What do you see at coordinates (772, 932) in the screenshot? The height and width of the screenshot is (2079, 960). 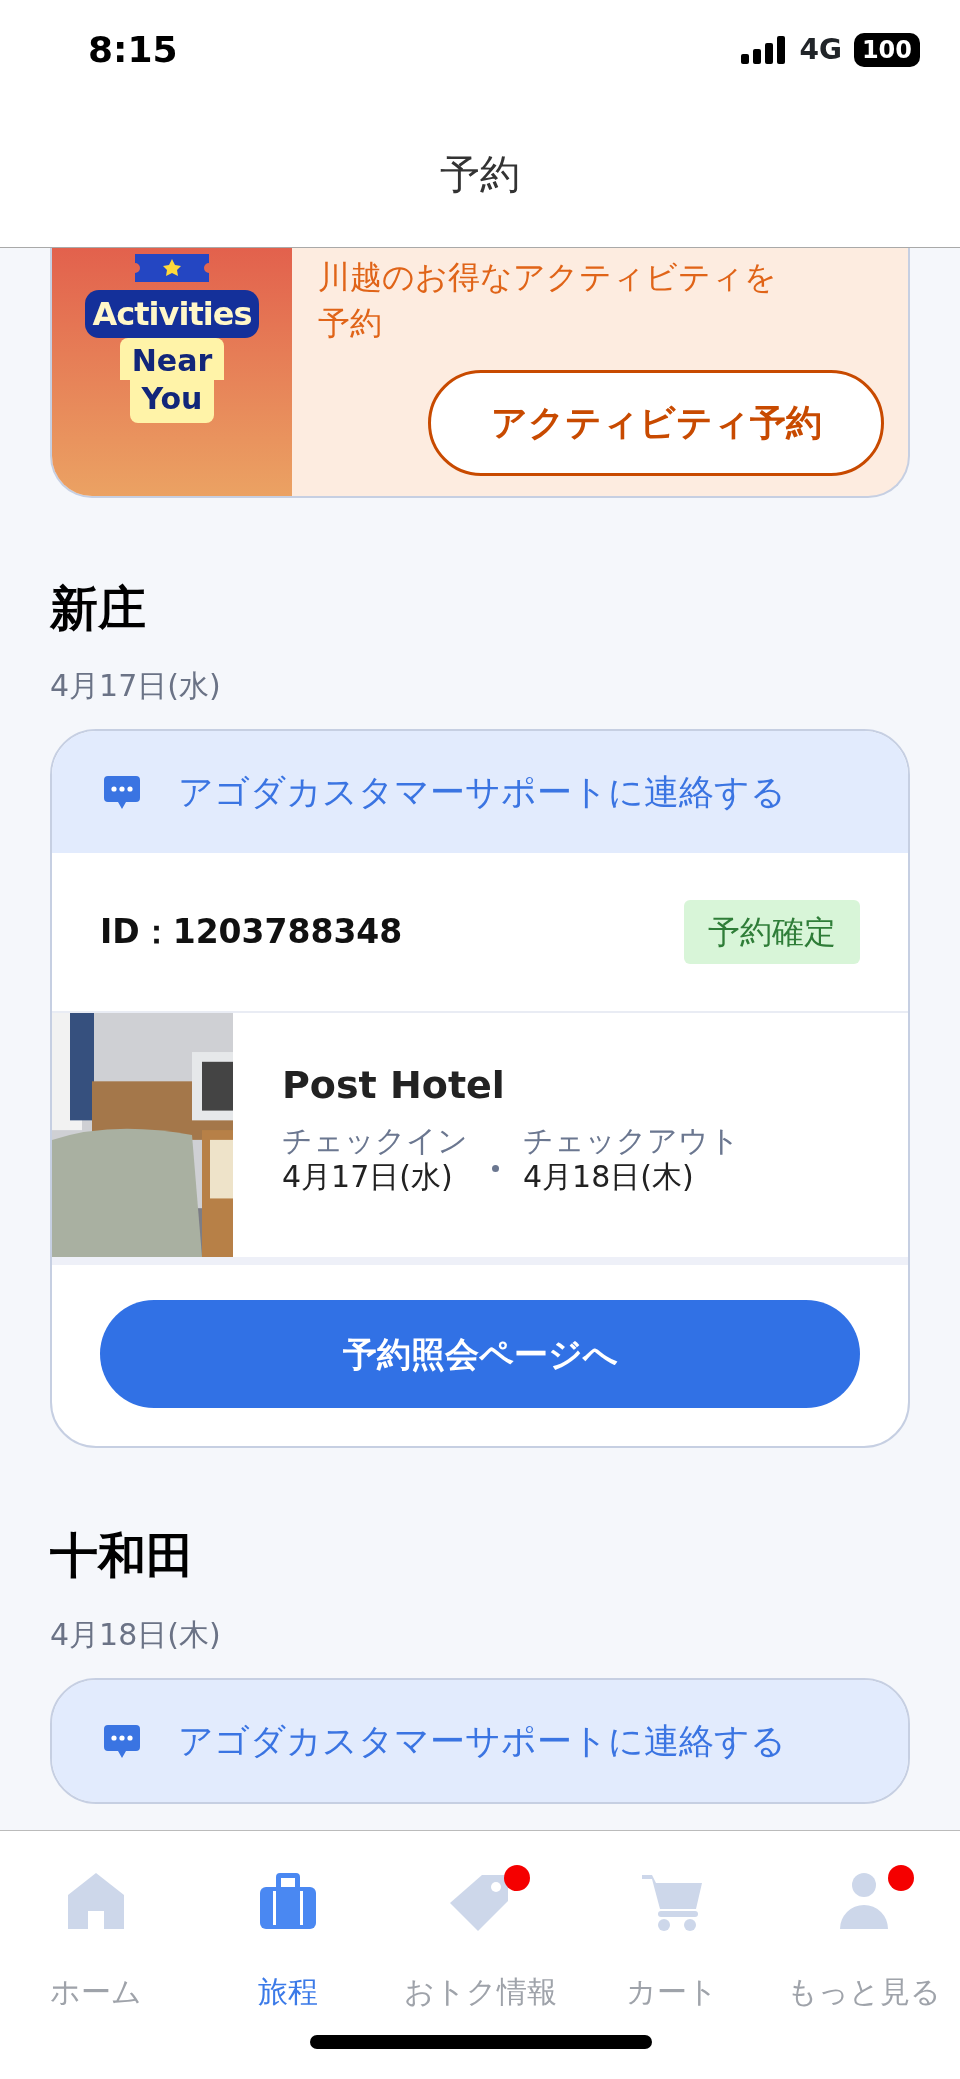 I see `status-label: 予約確定` at bounding box center [772, 932].